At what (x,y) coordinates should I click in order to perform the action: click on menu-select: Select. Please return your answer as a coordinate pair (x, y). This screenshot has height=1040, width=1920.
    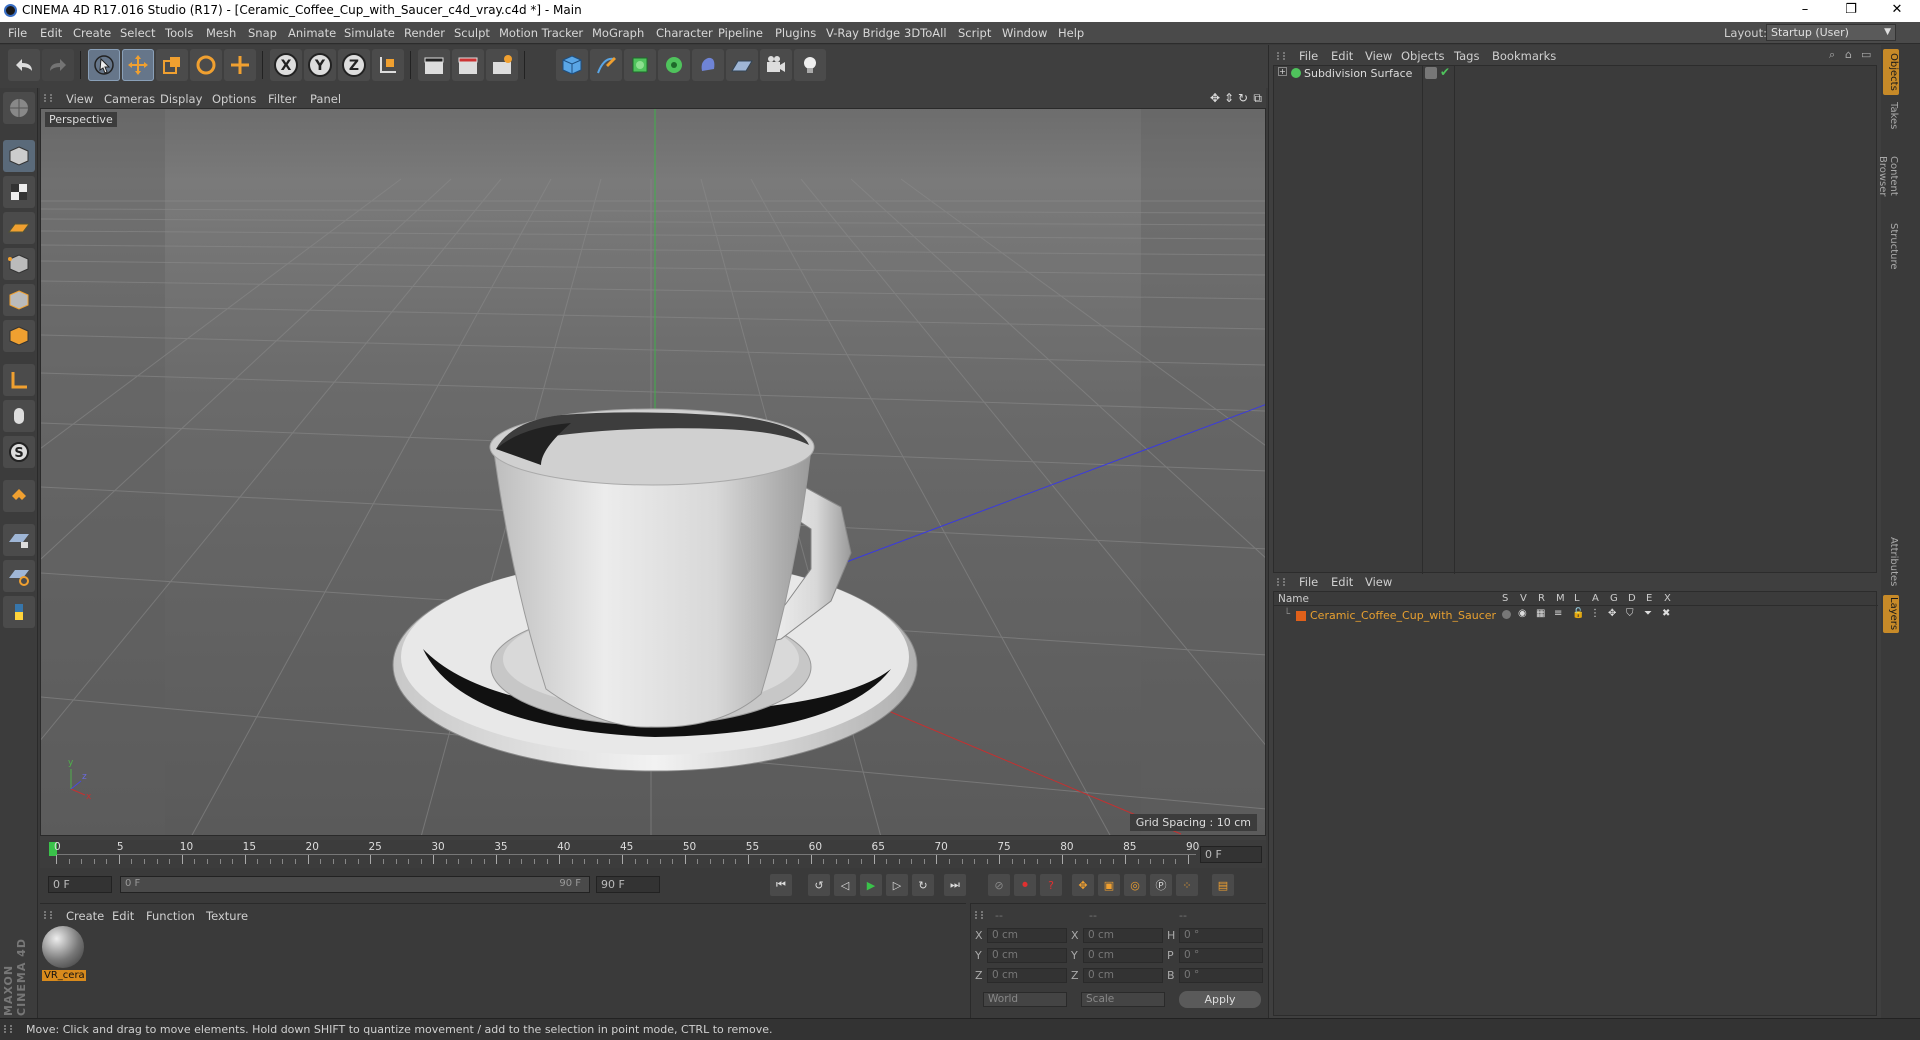
    Looking at the image, I should click on (137, 33).